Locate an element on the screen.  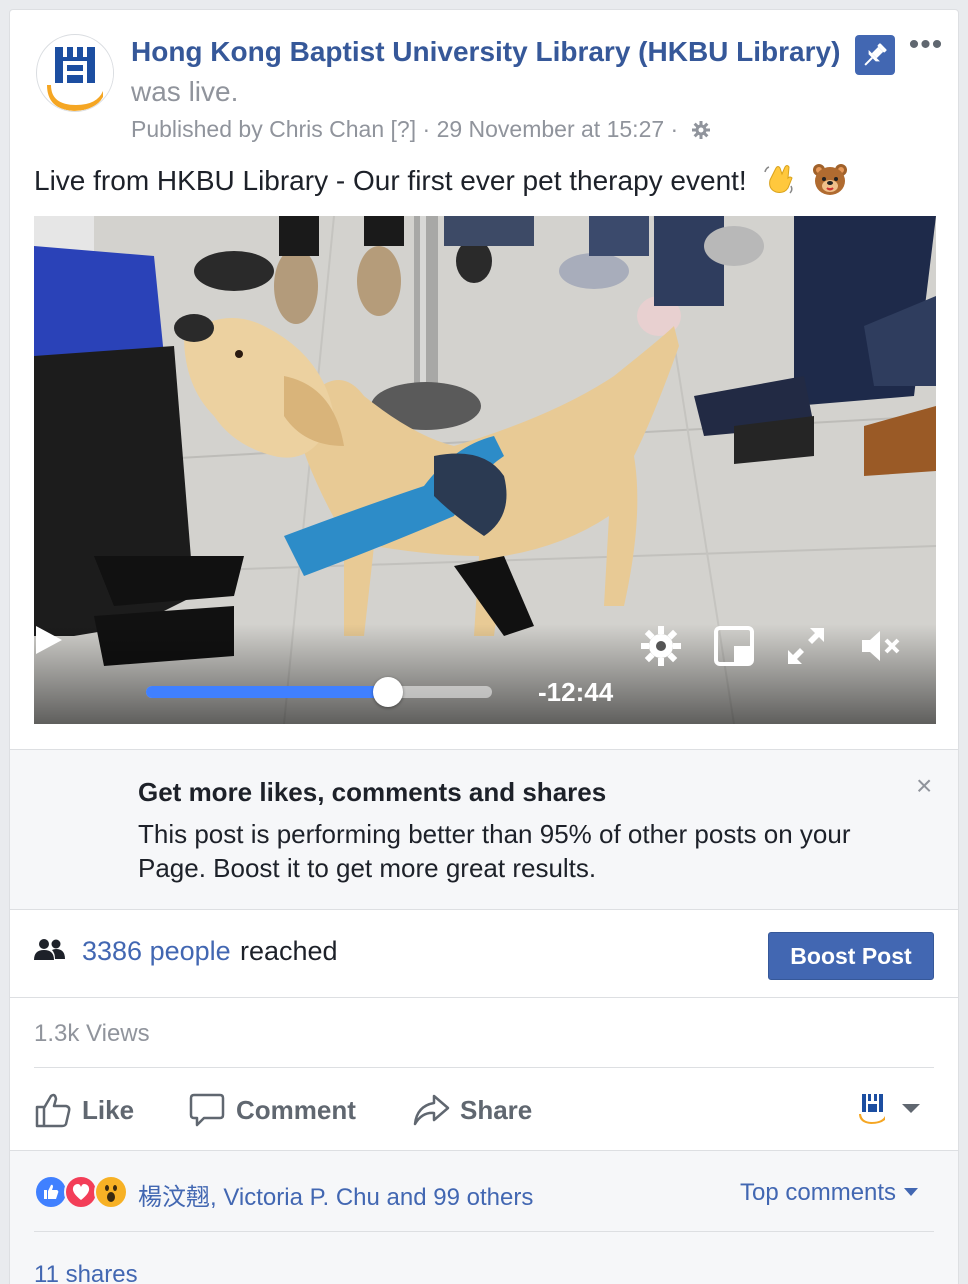
boost-post-button: Boost Post is located at coordinates (851, 956).